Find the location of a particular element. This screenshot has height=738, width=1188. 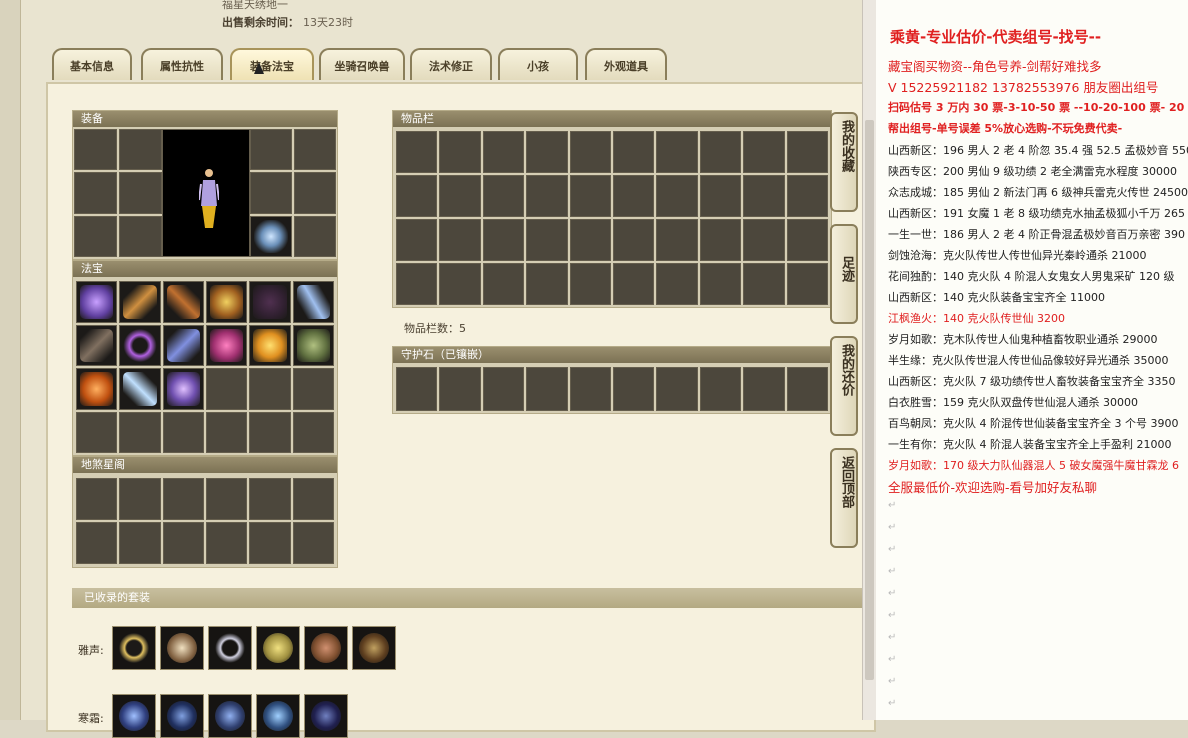

scrollbar-thumb is located at coordinates (869, 400).